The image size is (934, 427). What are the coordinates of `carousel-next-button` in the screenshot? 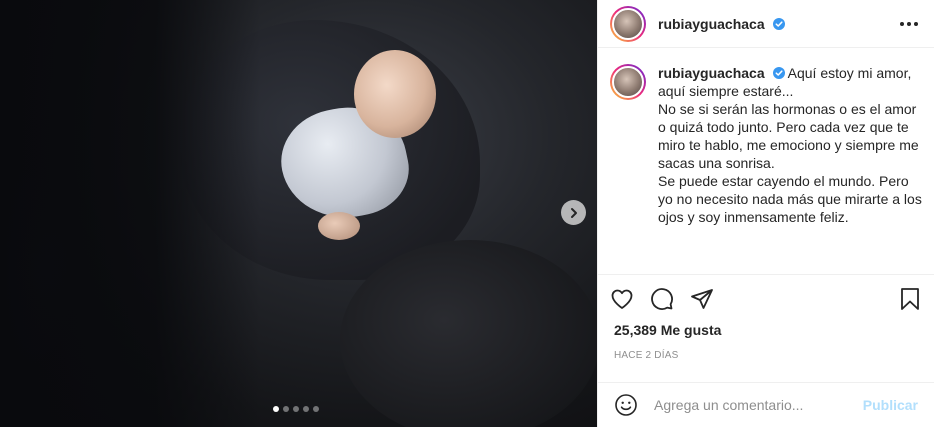 It's located at (573, 212).